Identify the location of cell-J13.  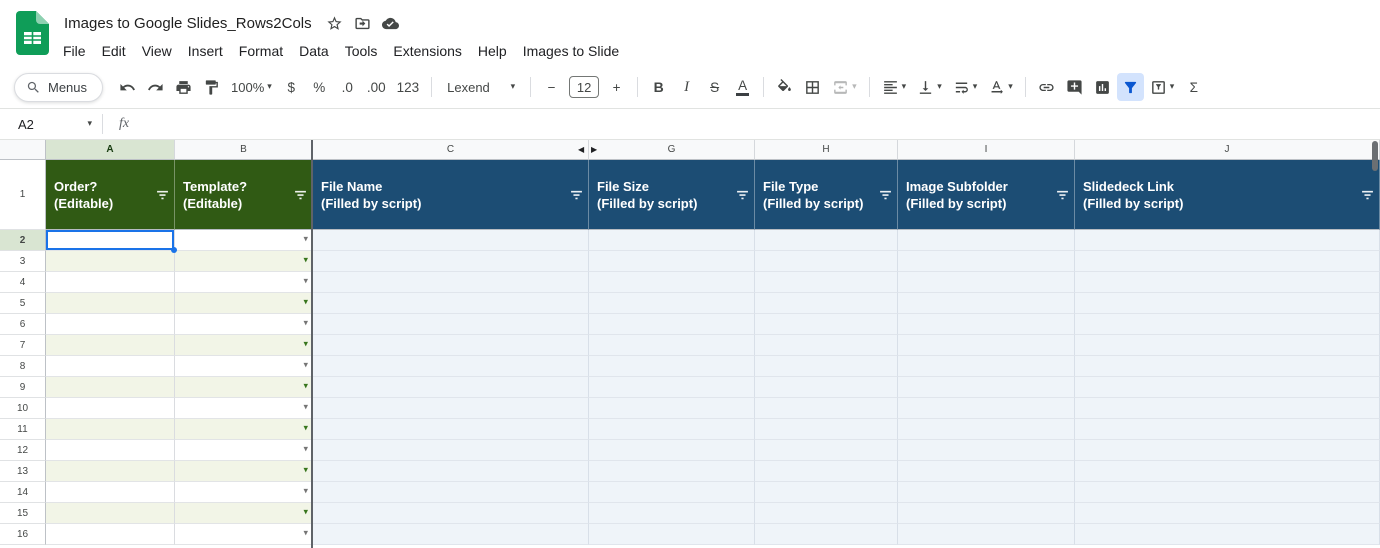
(1227, 471).